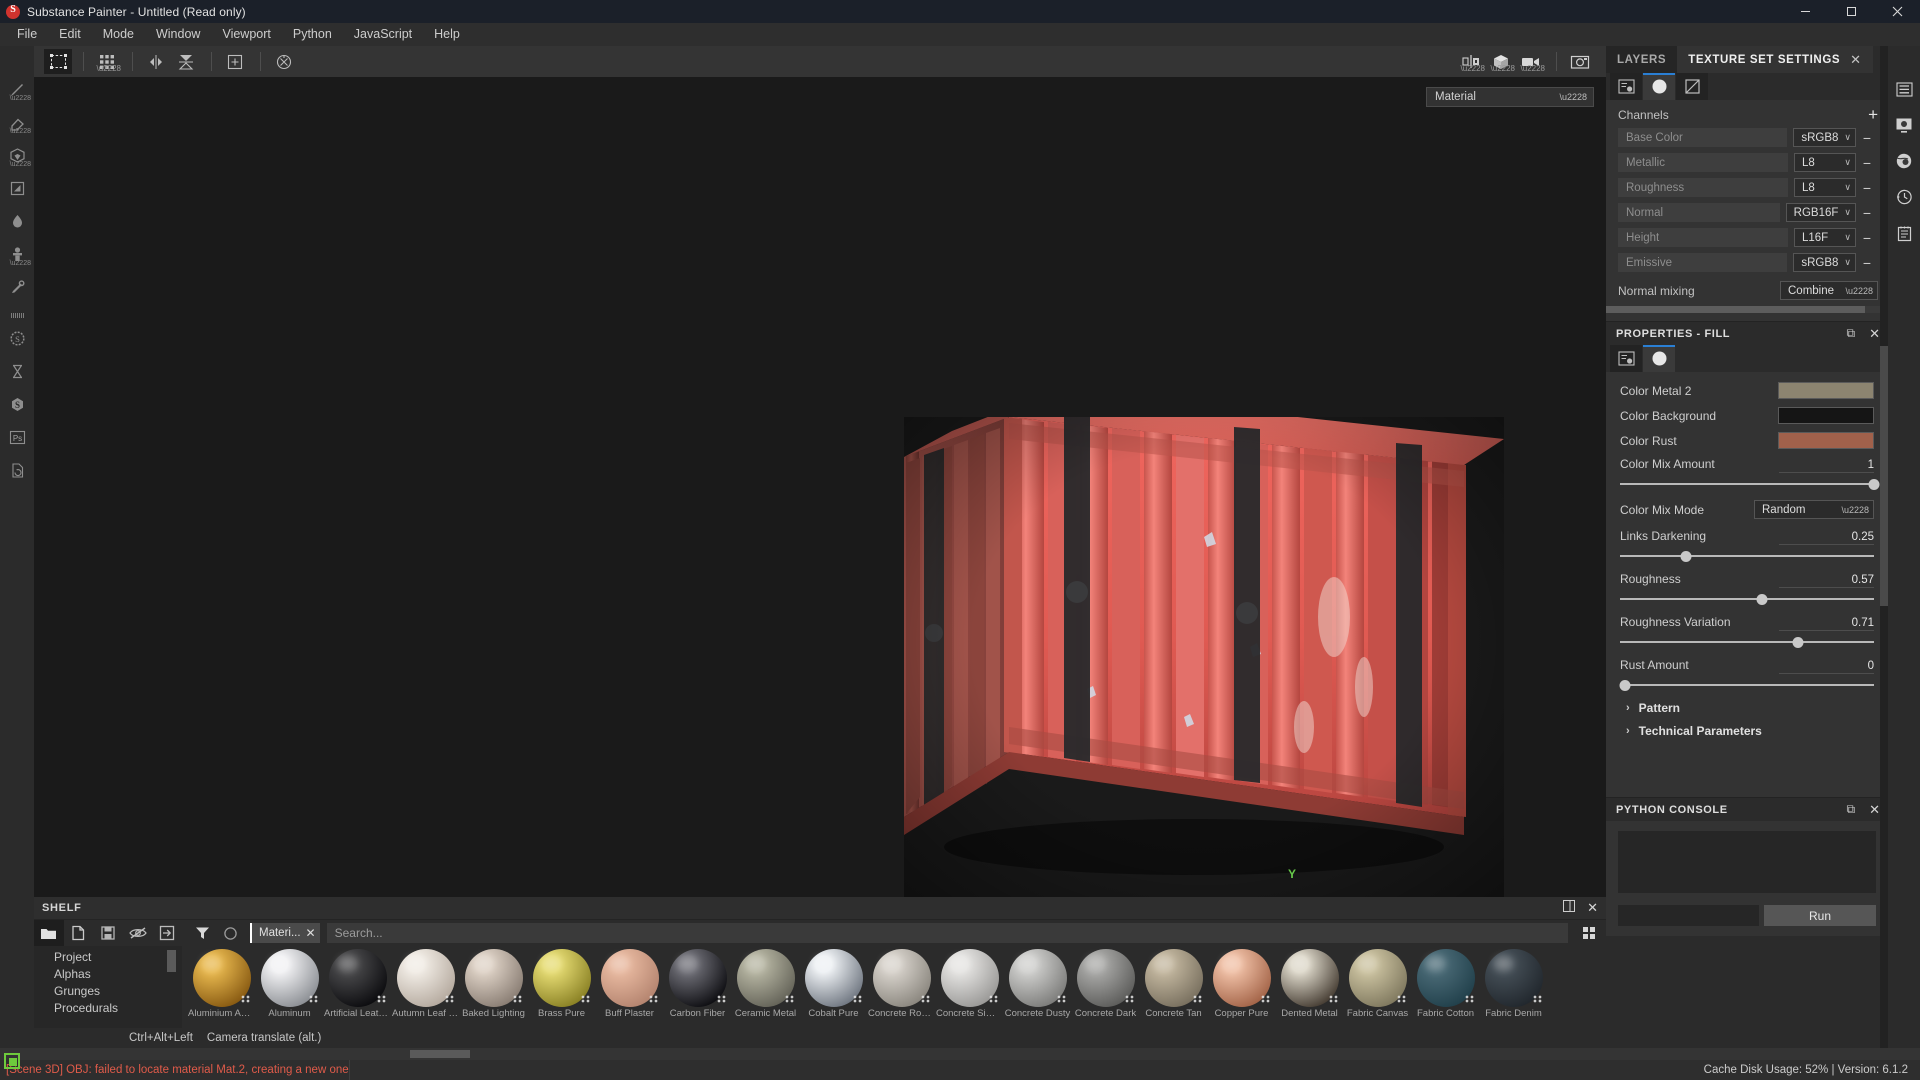 The image size is (1920, 1080). What do you see at coordinates (17, 287) in the screenshot?
I see `eyedropper-icon` at bounding box center [17, 287].